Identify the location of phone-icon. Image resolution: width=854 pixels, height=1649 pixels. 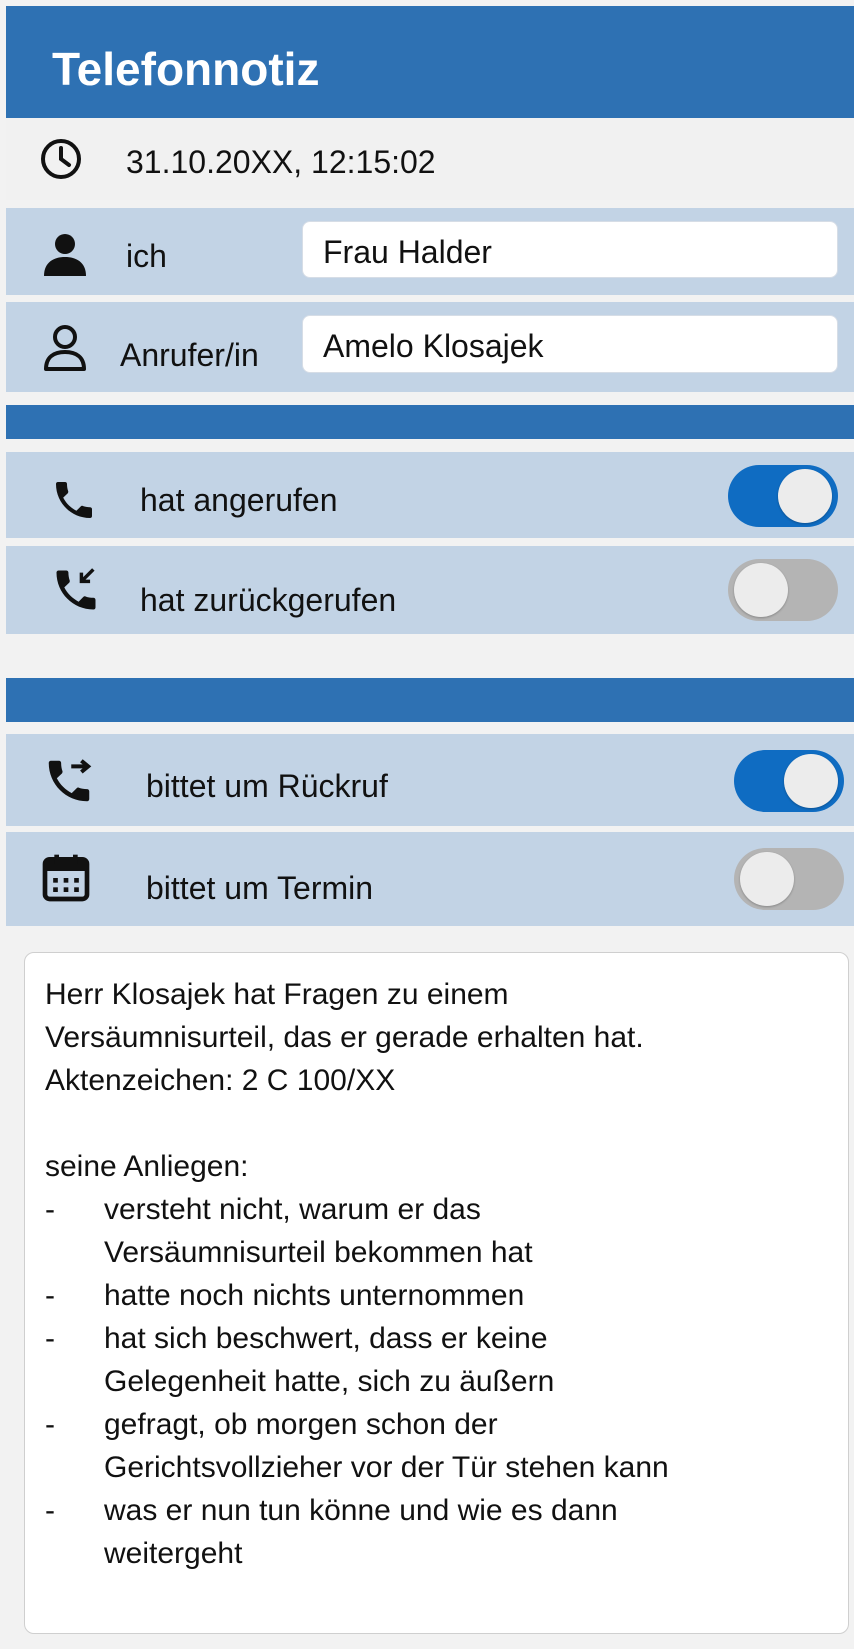
(74, 500).